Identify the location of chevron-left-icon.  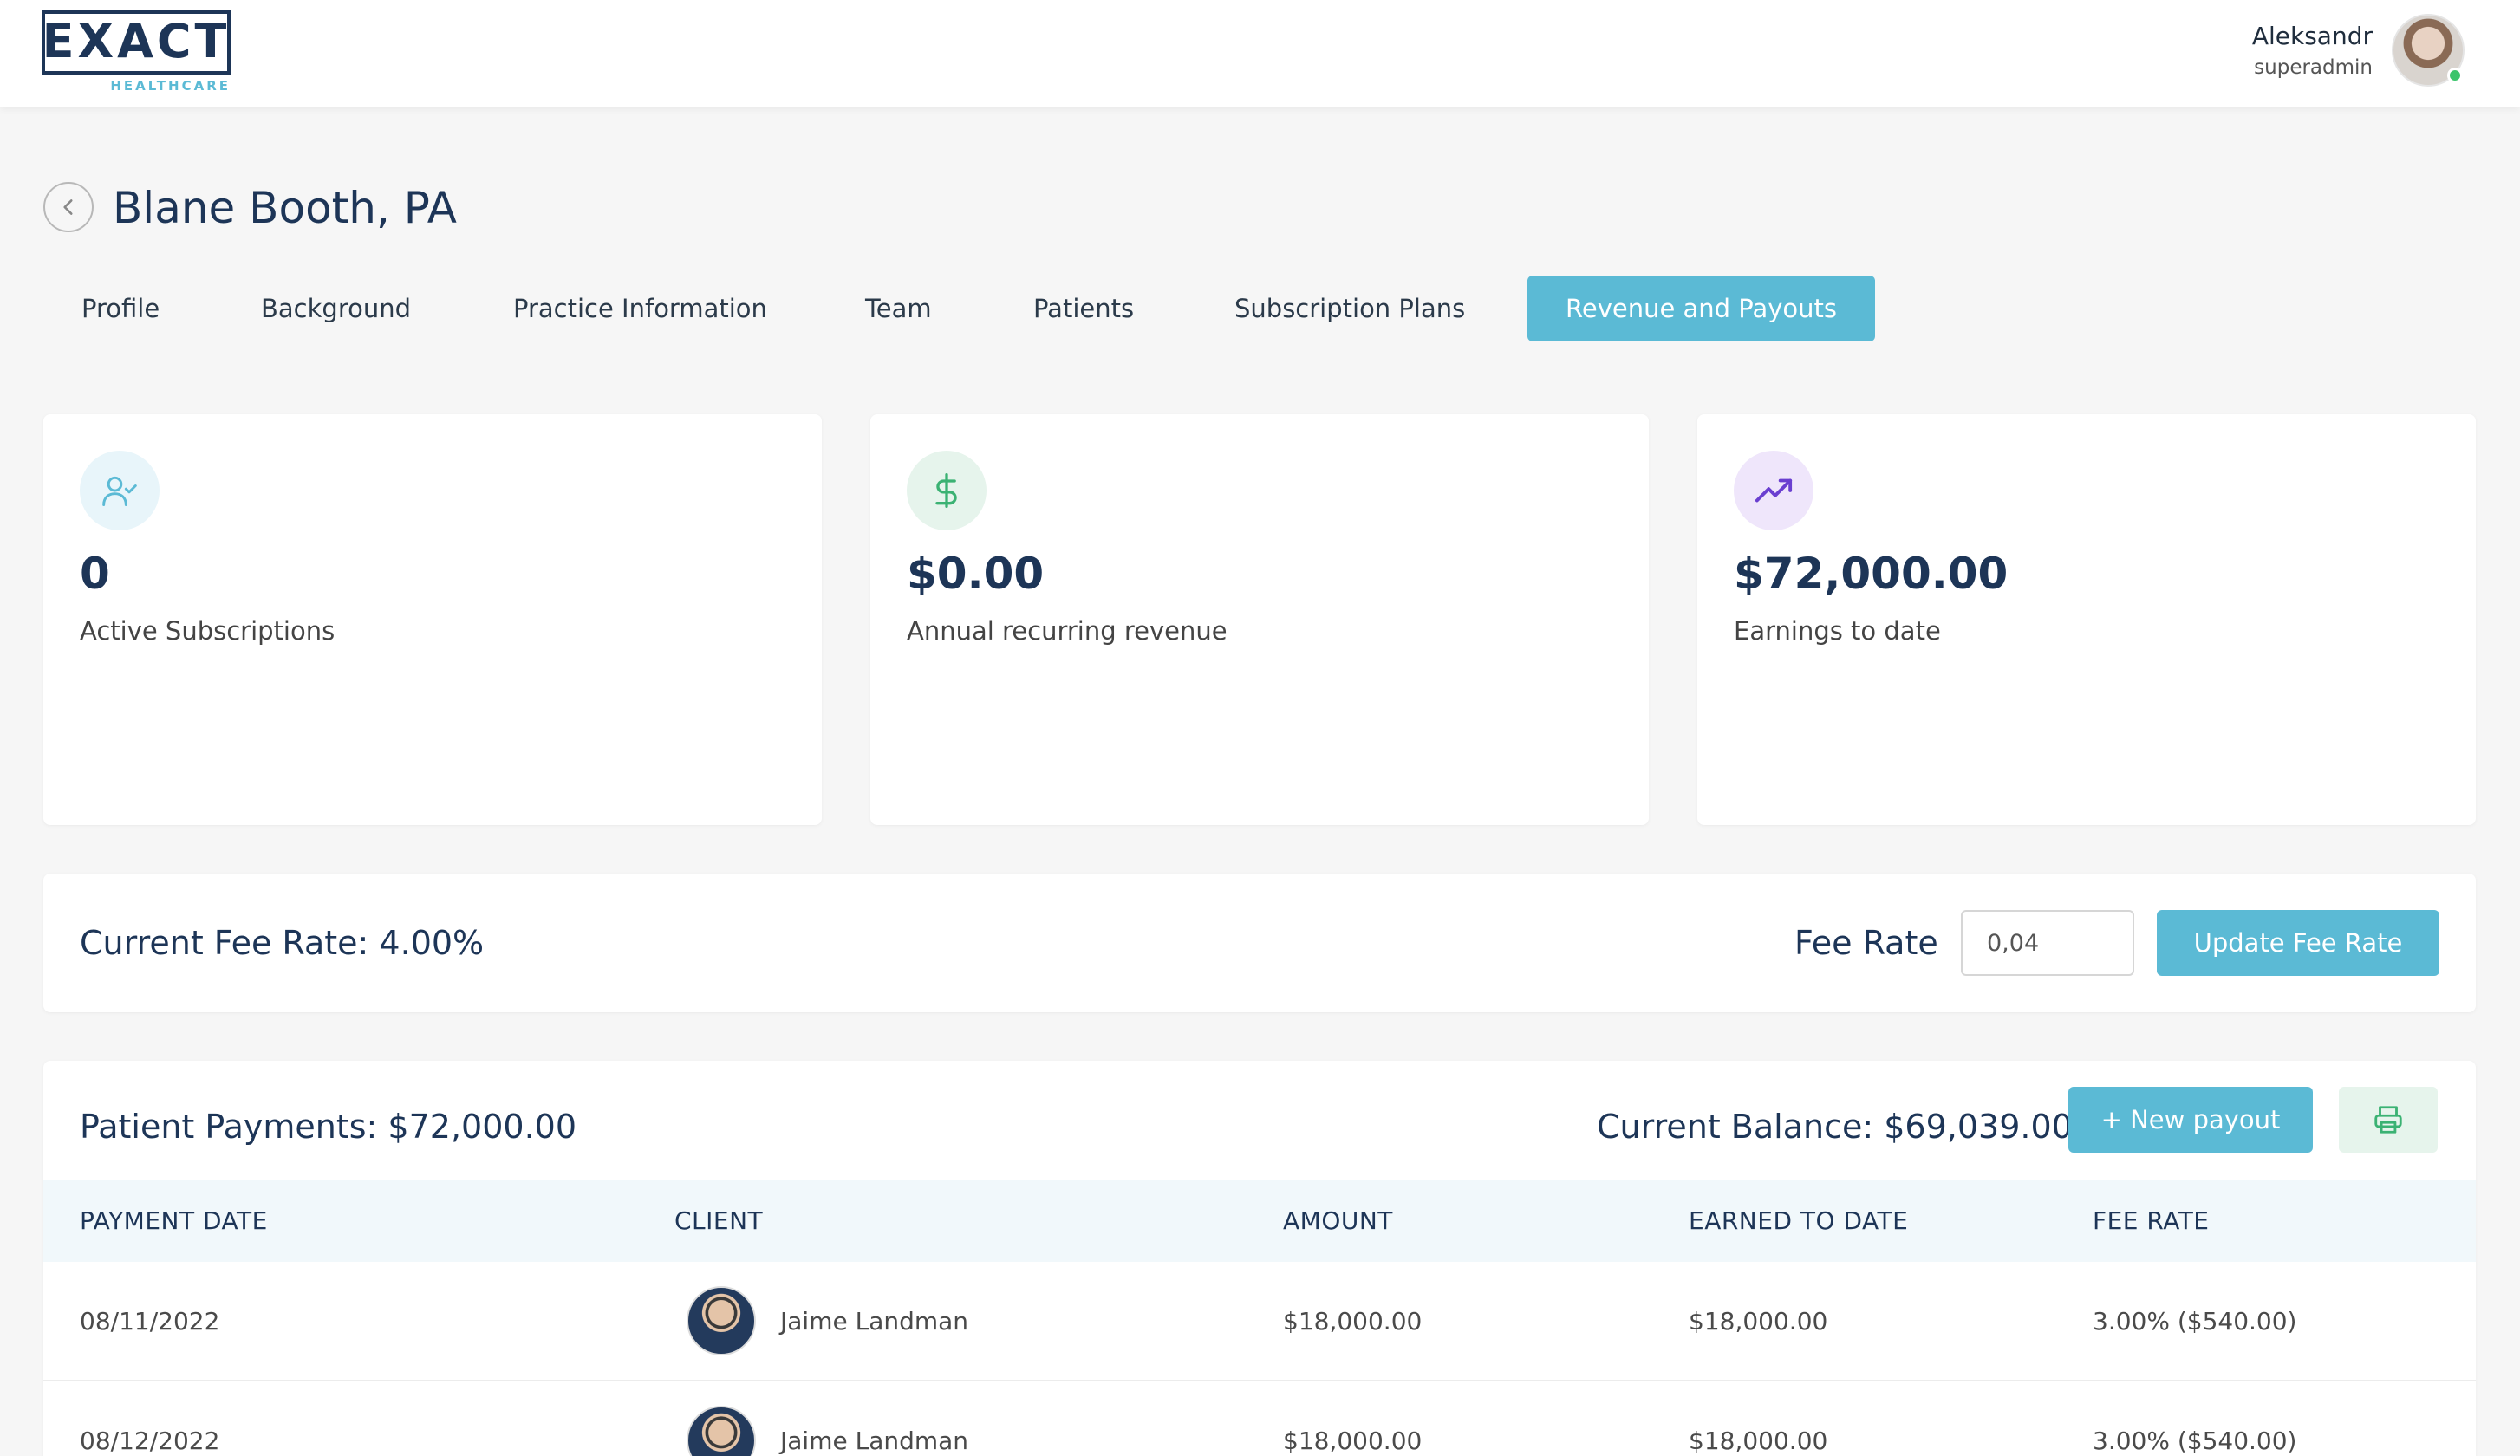
(68, 207).